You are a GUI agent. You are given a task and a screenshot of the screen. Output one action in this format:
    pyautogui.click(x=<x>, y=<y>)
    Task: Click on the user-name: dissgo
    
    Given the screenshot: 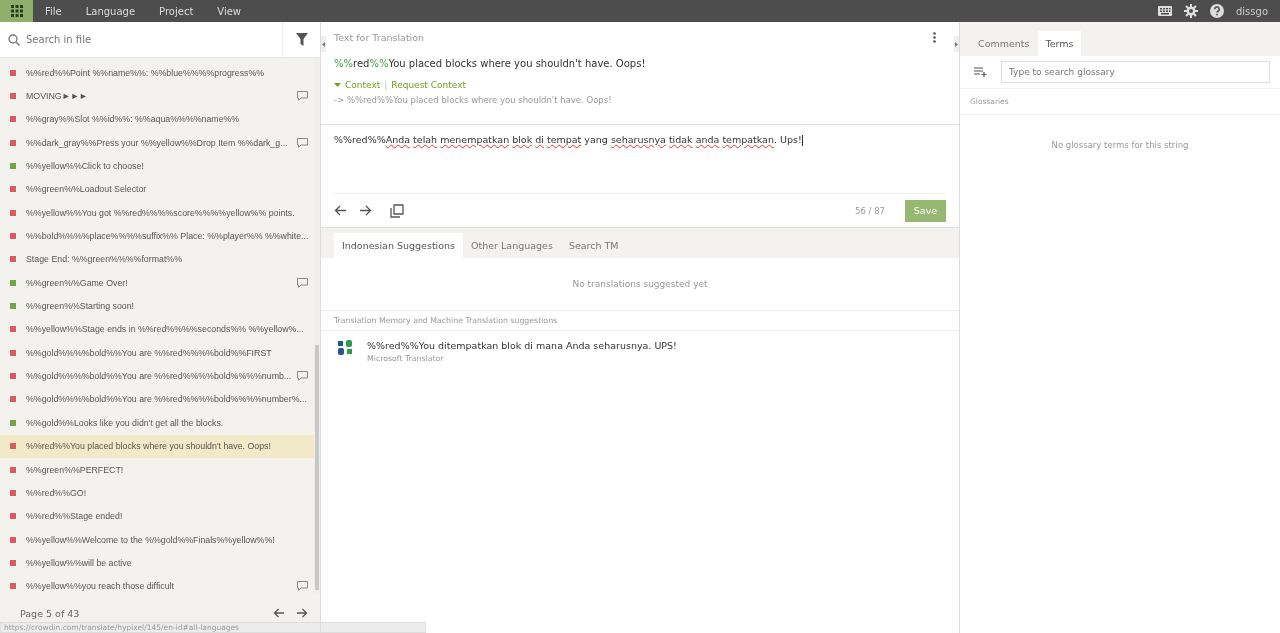 What is the action you would take?
    pyautogui.click(x=1252, y=11)
    